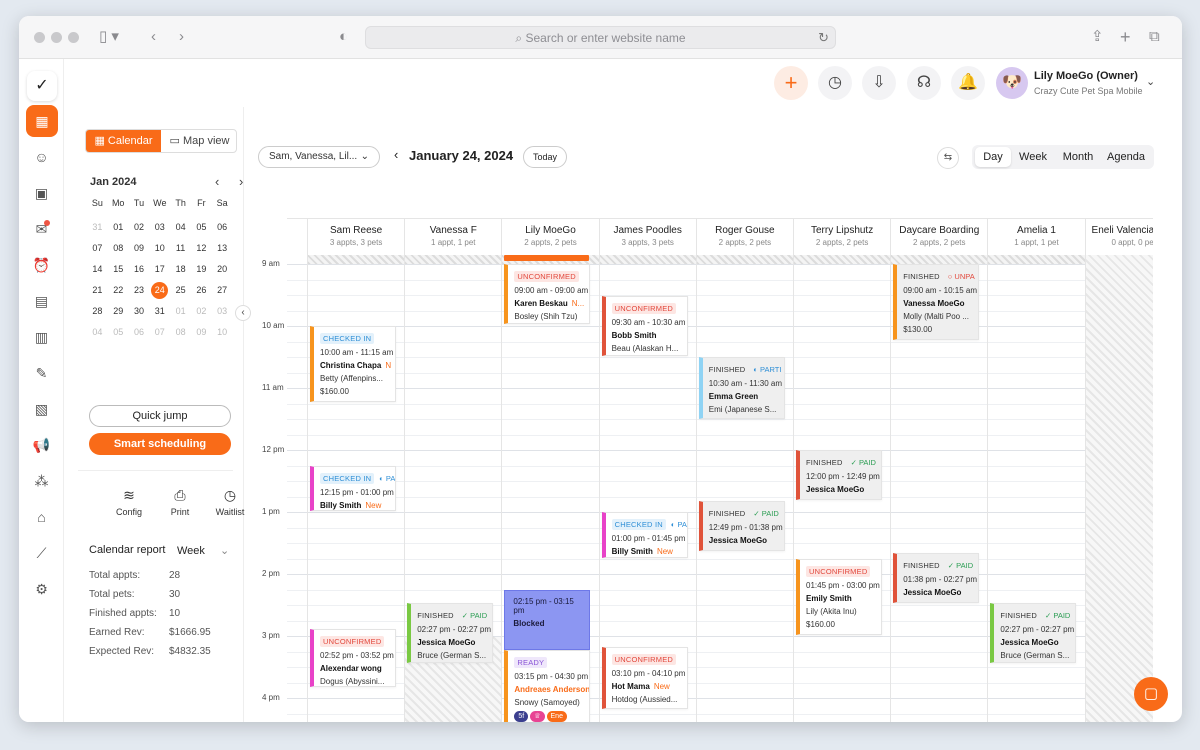 The width and height of the screenshot is (1200, 750). I want to click on day-cell: 06, so click(222, 227).